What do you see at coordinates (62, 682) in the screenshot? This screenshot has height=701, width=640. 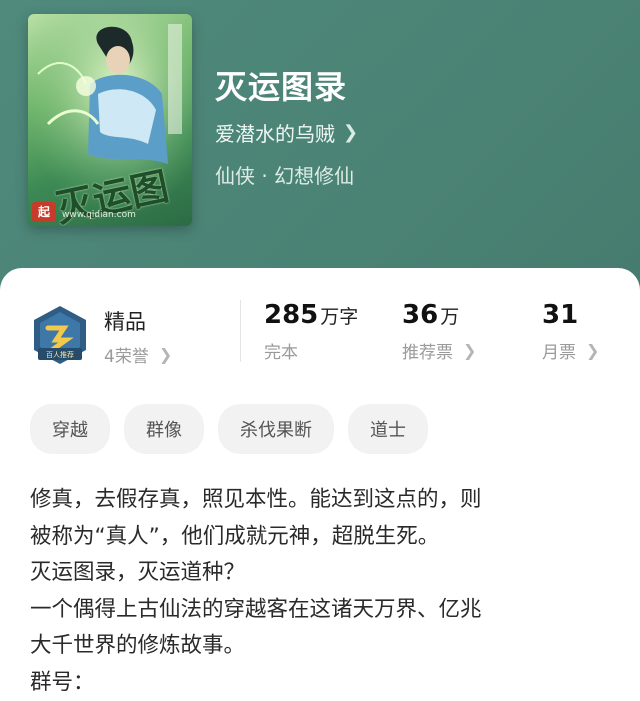 I see `description-line: 群号：` at bounding box center [62, 682].